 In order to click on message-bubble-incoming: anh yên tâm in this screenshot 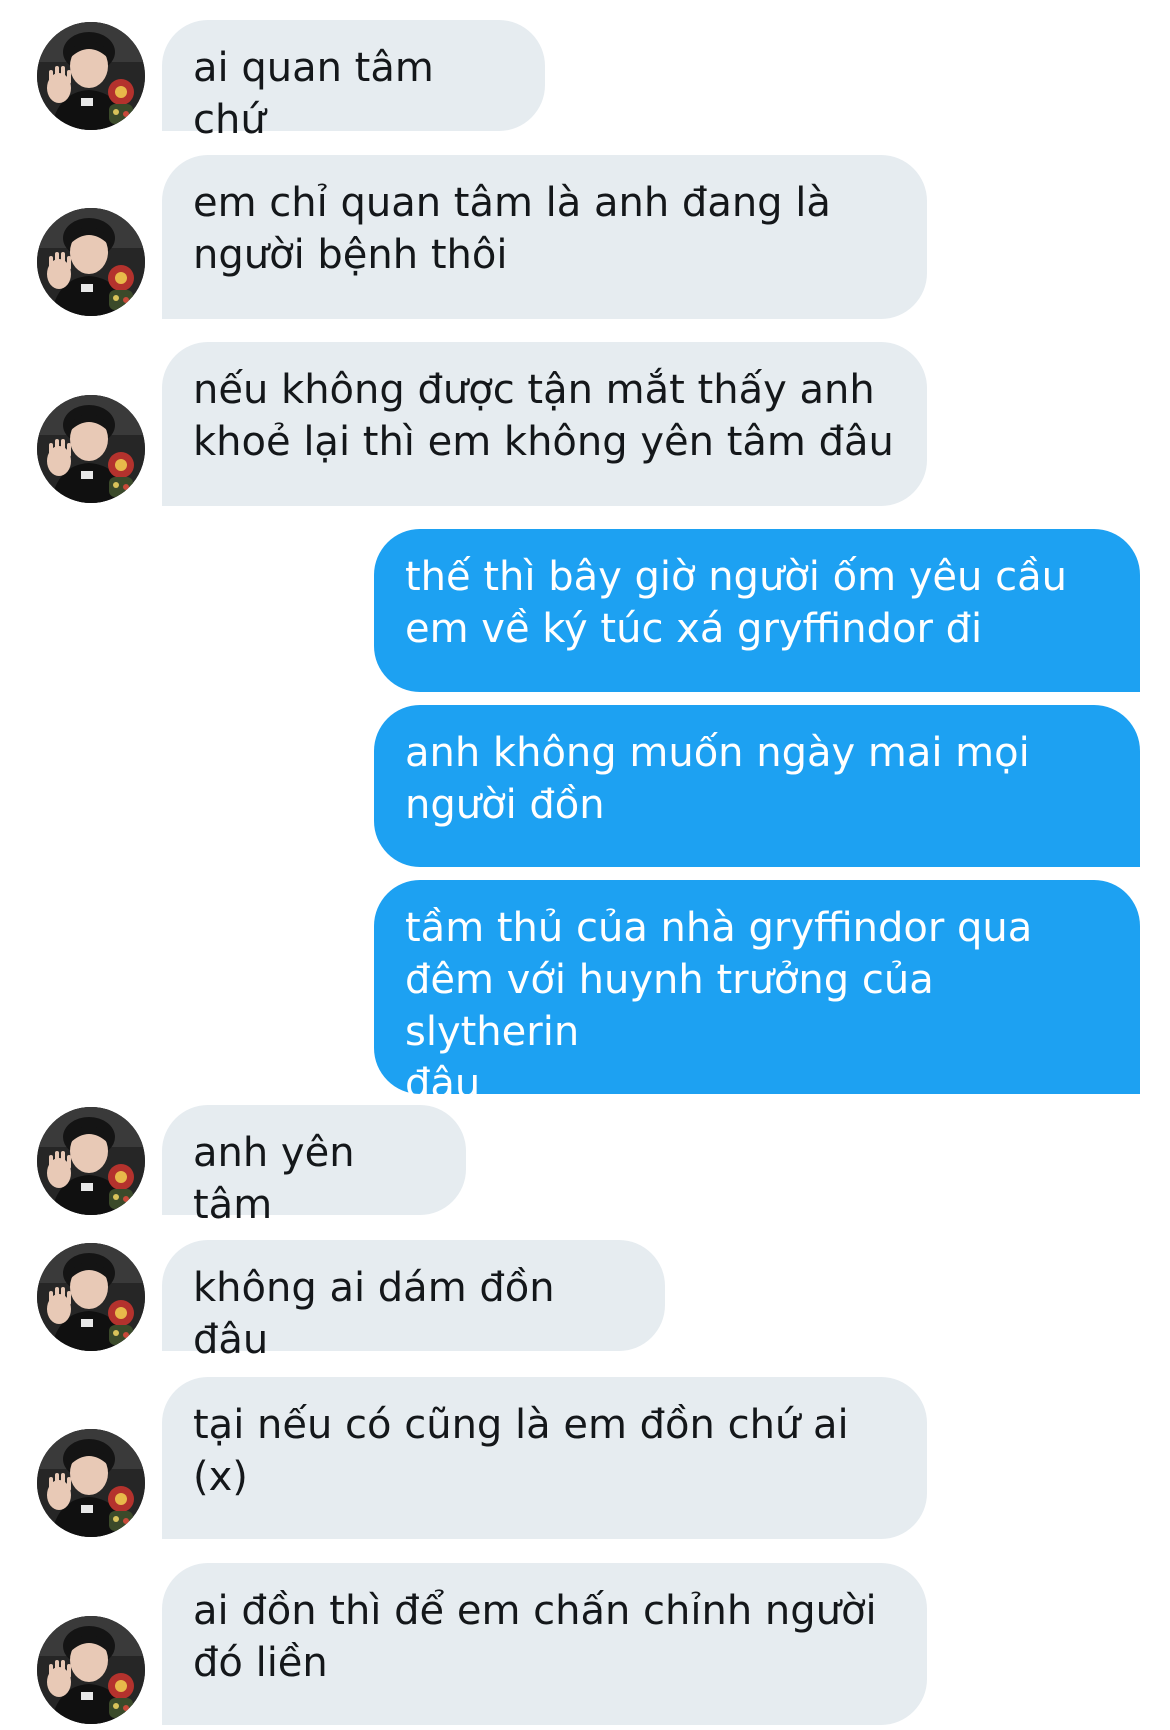, I will do `click(314, 1166)`.